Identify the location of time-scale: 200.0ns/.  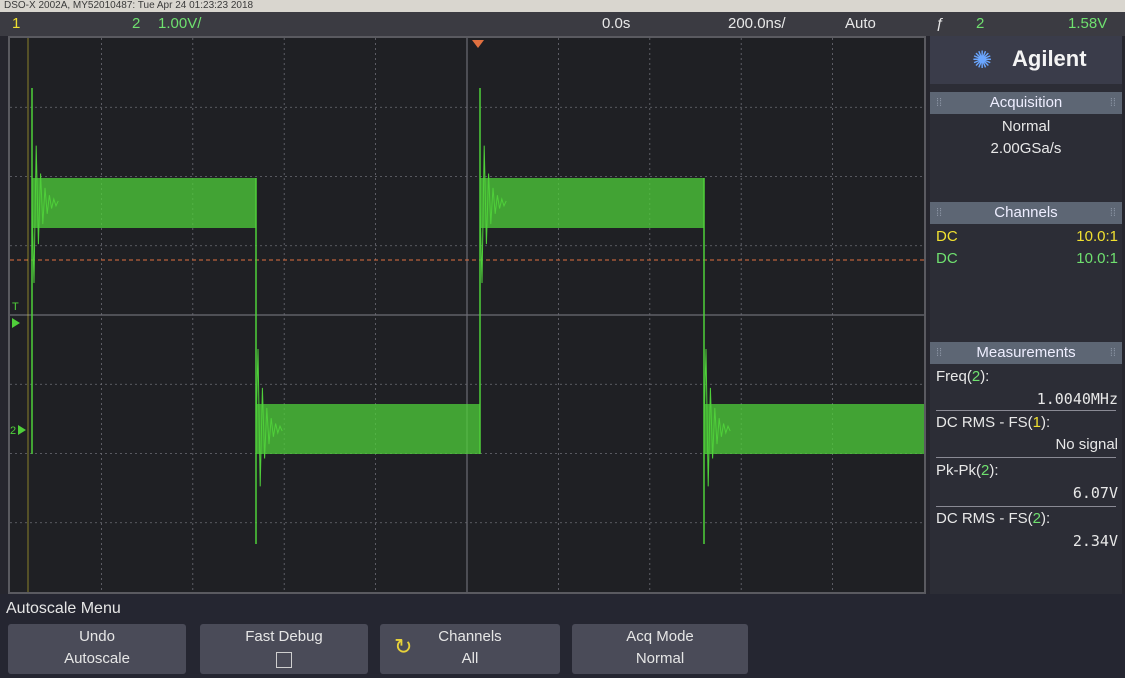
(757, 24).